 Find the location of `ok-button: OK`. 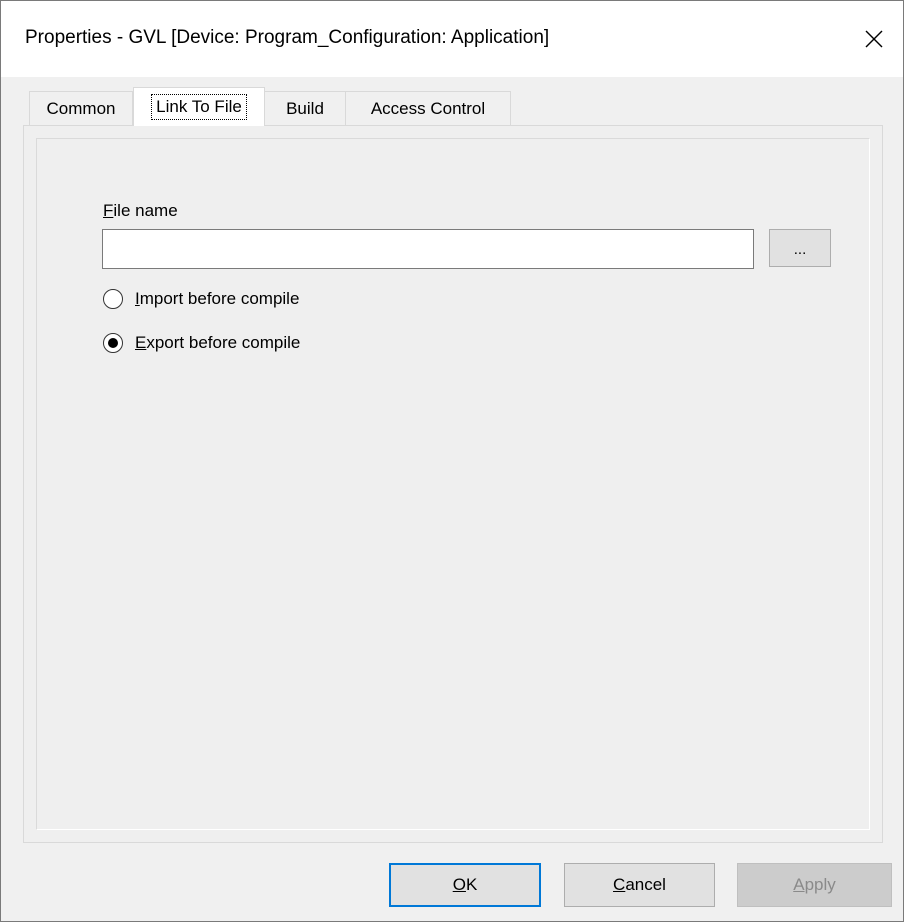

ok-button: OK is located at coordinates (465, 885).